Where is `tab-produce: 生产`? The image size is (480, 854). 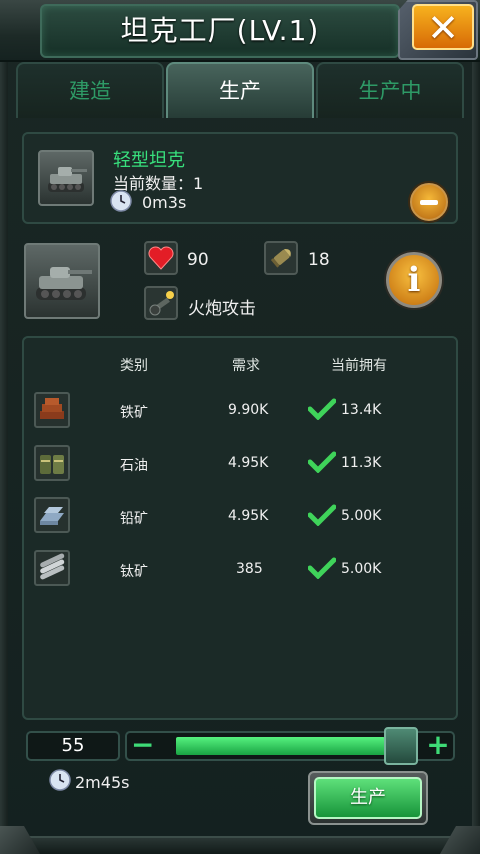 tab-produce: 生产 is located at coordinates (240, 90).